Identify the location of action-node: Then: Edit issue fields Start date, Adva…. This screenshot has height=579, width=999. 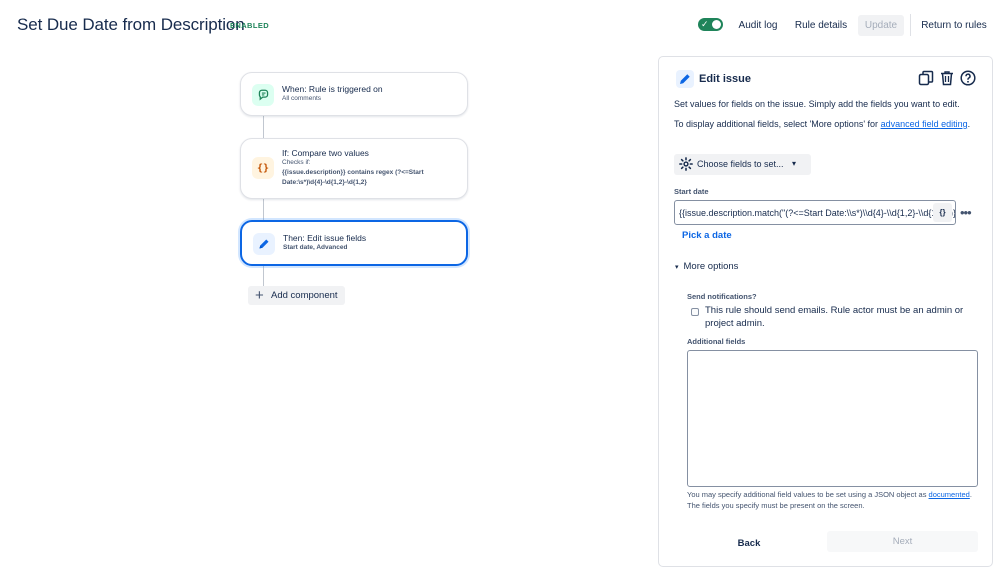
(354, 243).